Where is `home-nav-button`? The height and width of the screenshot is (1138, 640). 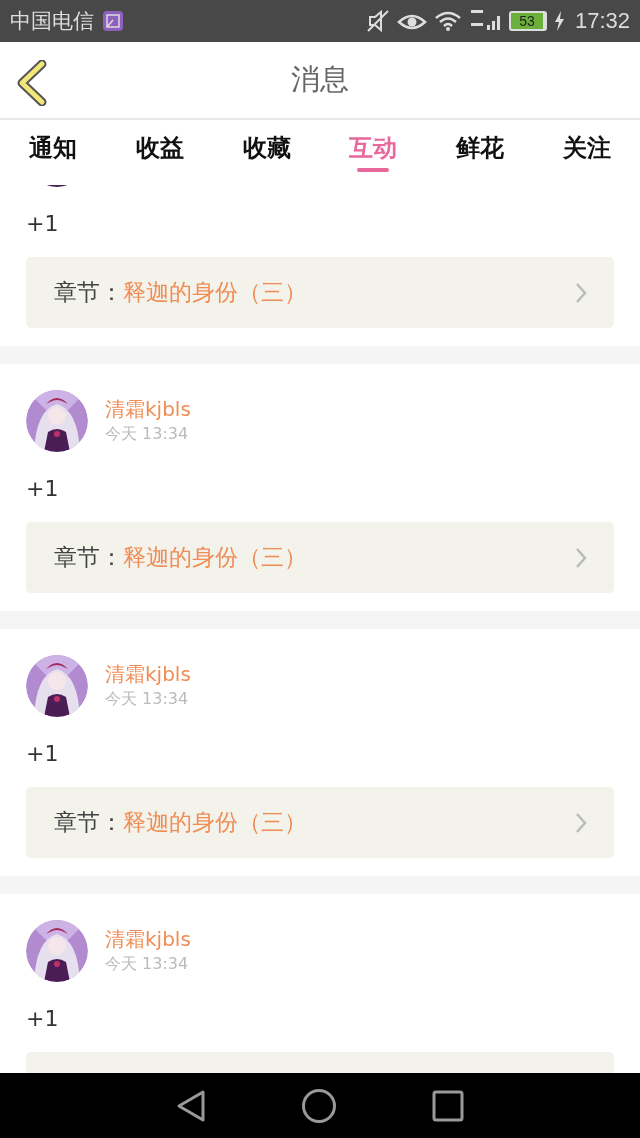 home-nav-button is located at coordinates (319, 1105).